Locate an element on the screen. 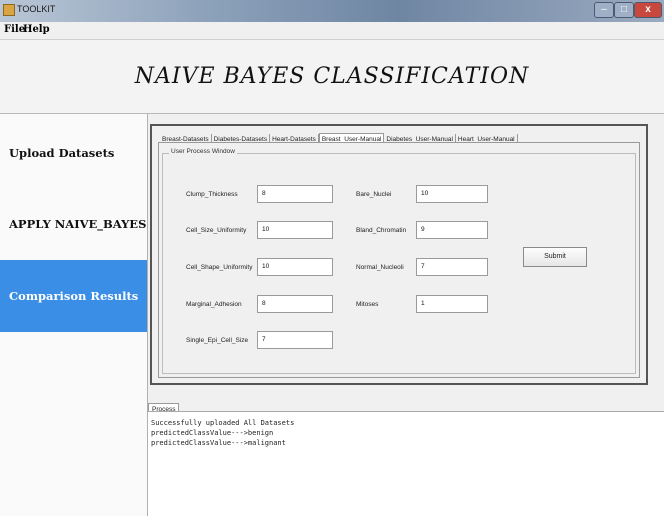  menu-file: File is located at coordinates (14, 29).